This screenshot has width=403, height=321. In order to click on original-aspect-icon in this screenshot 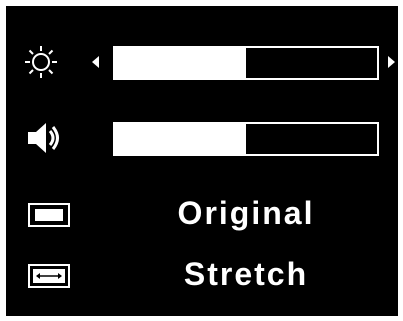, I will do `click(49, 215)`.